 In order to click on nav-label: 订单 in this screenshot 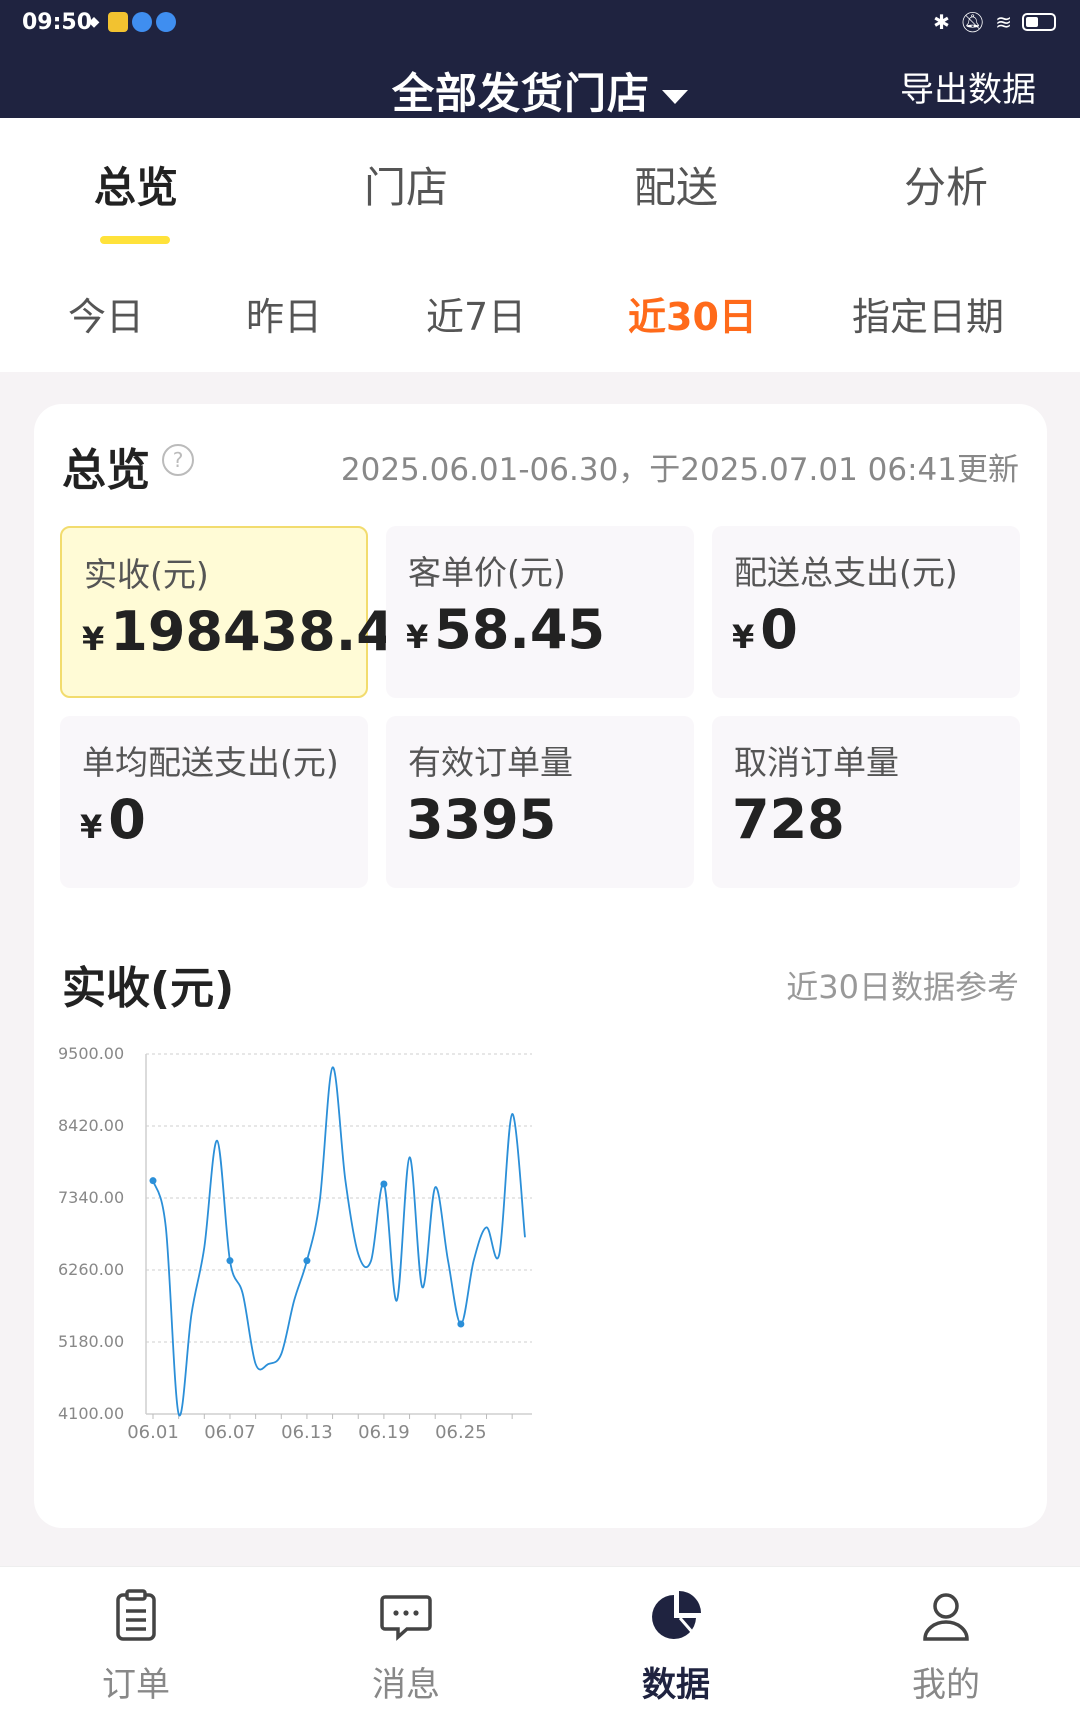, I will do `click(136, 1685)`.